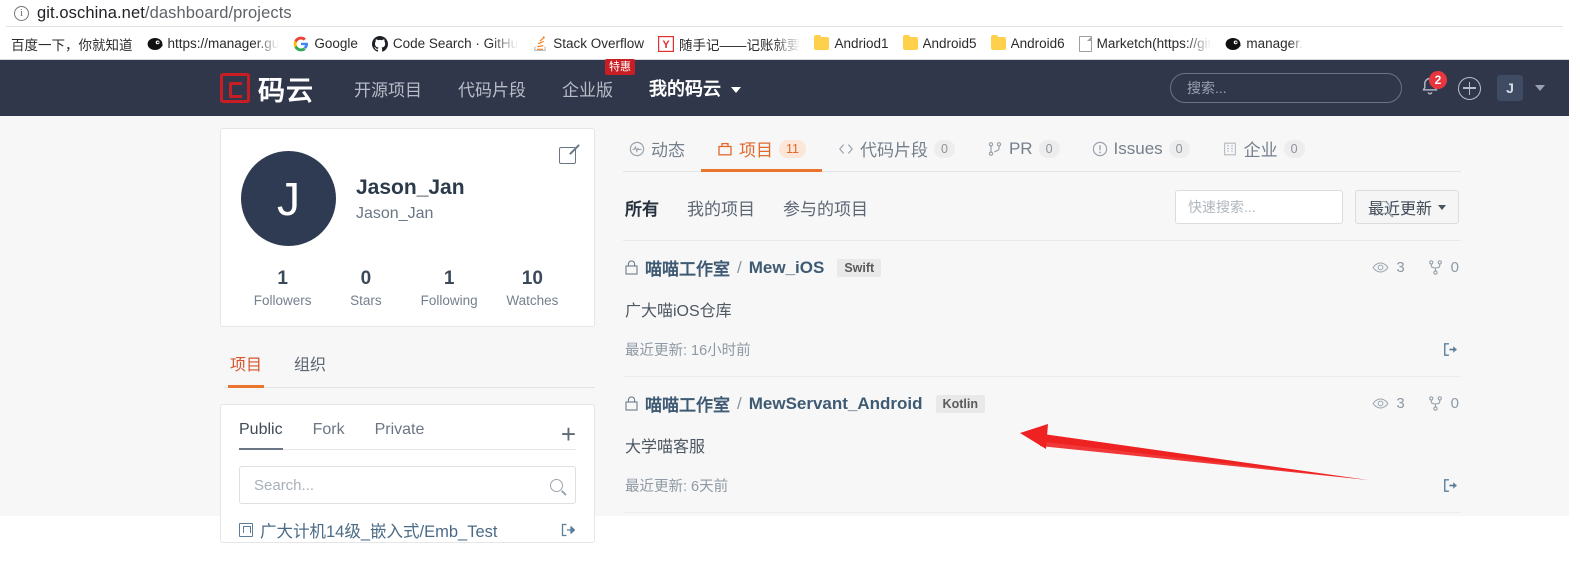 The image size is (1569, 564). What do you see at coordinates (631, 403) in the screenshot?
I see `lock-icon` at bounding box center [631, 403].